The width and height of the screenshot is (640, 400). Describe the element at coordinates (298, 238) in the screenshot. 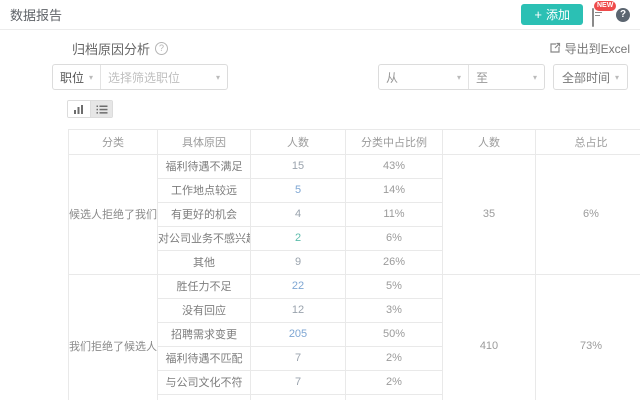

I see `count-cell: 2` at that location.